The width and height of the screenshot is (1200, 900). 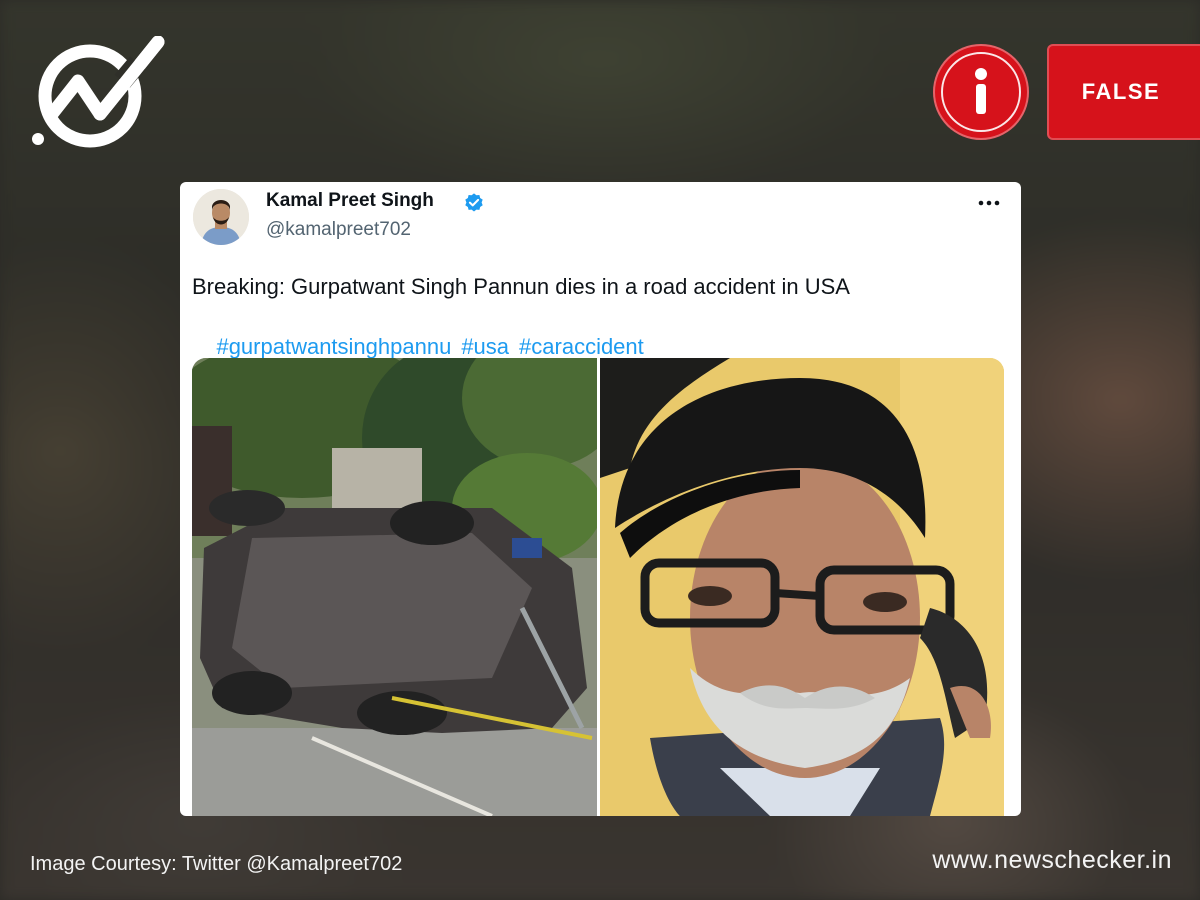 I want to click on image-courtesy: Image Courtesy: Twitter @Kamalpreet702, so click(x=216, y=864).